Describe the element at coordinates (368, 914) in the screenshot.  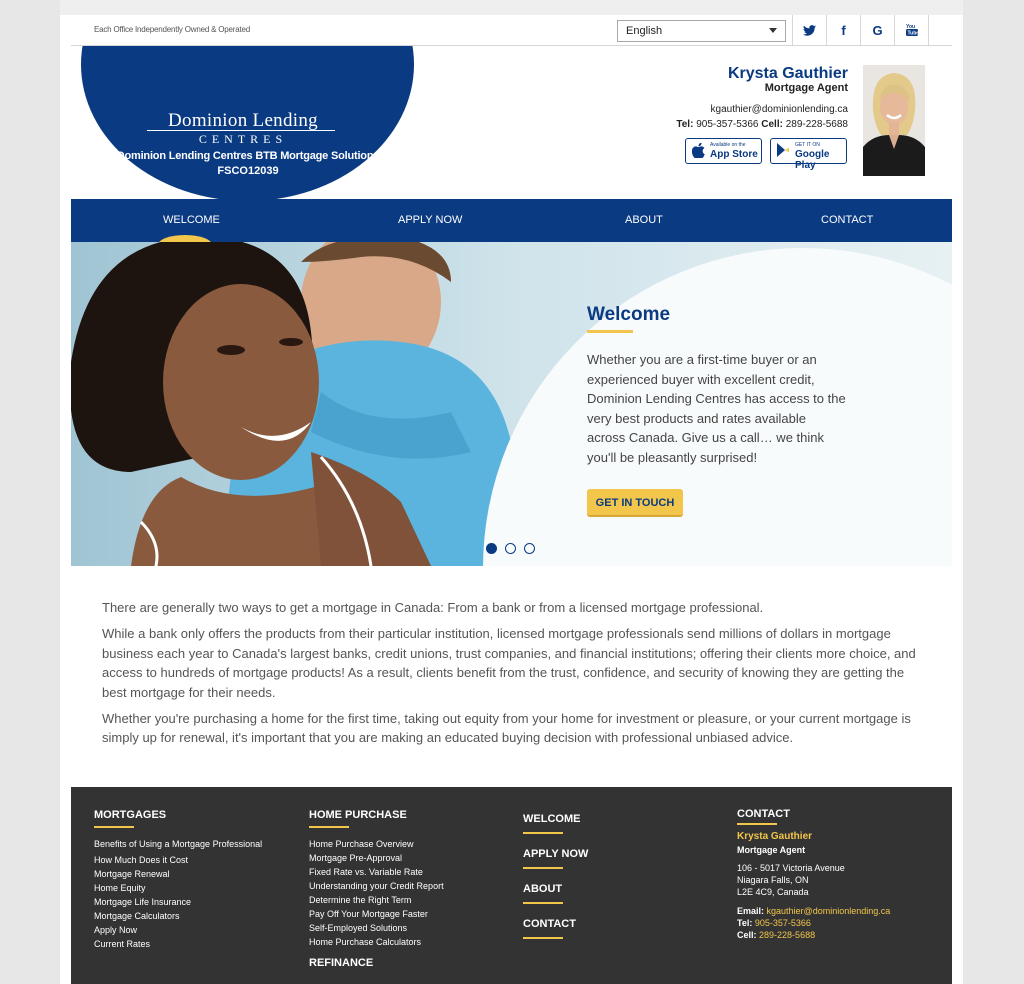
I see `footer-link: Pay Off Your Mortgage Faster` at that location.